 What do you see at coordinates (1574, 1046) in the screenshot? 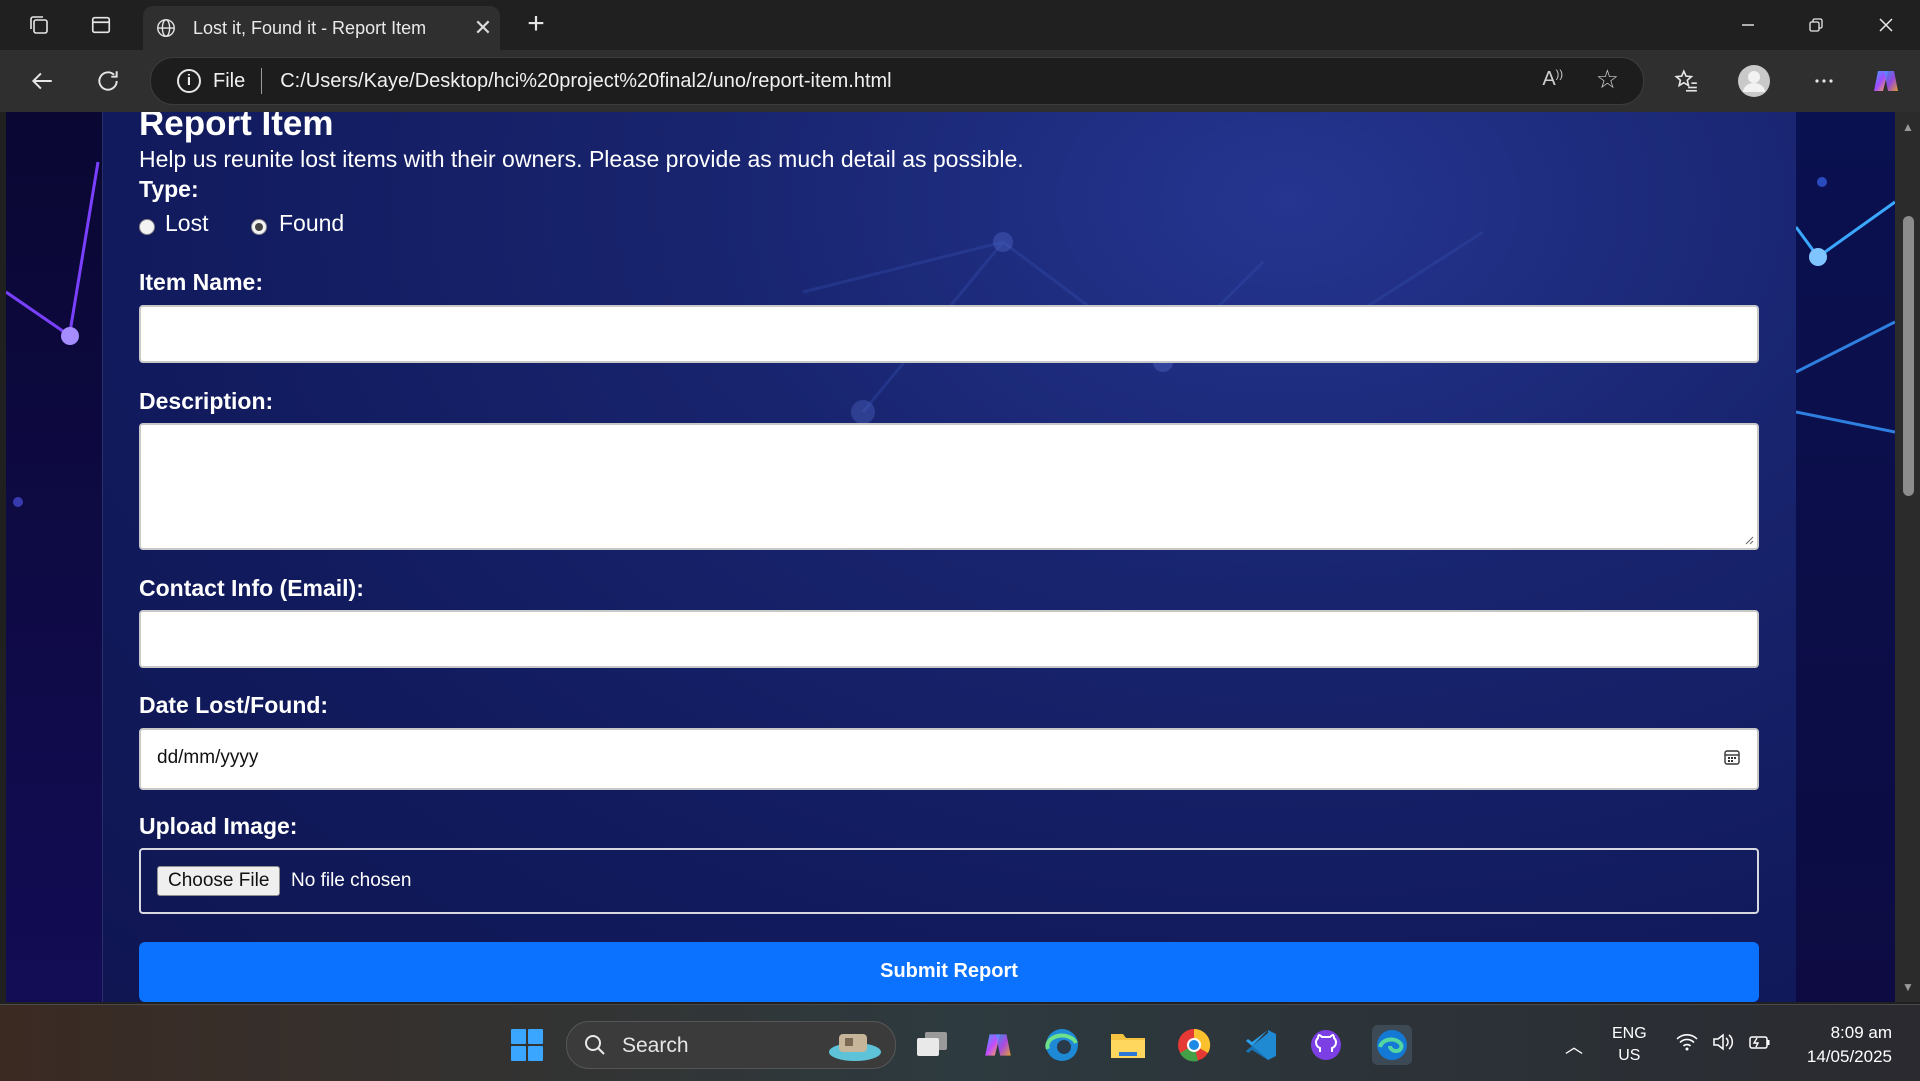
I see `show-hidden-icons-chevron-icon: ︿` at bounding box center [1574, 1046].